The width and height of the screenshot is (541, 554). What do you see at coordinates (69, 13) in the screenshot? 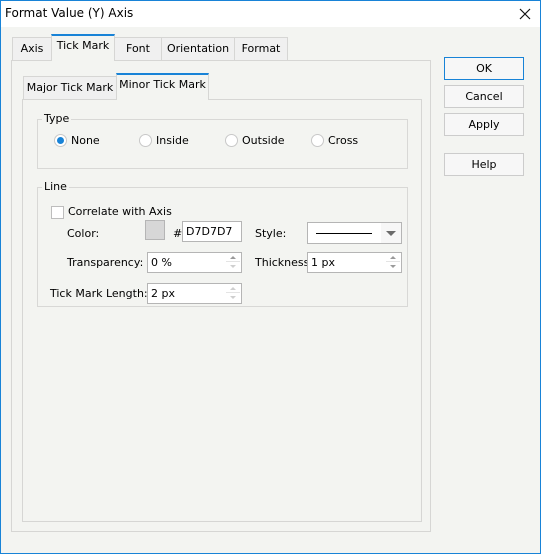
I see `window-title: Format Value (Y) Axis` at bounding box center [69, 13].